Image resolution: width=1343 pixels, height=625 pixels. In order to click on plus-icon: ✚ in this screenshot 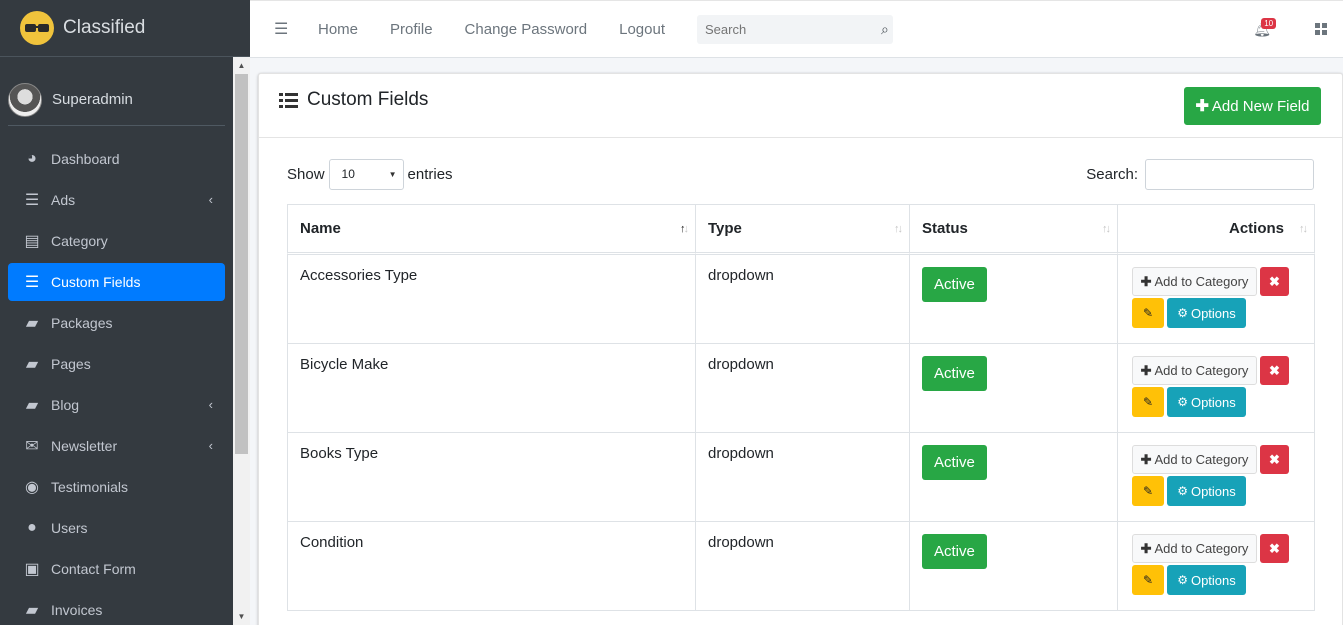, I will do `click(1146, 459)`.